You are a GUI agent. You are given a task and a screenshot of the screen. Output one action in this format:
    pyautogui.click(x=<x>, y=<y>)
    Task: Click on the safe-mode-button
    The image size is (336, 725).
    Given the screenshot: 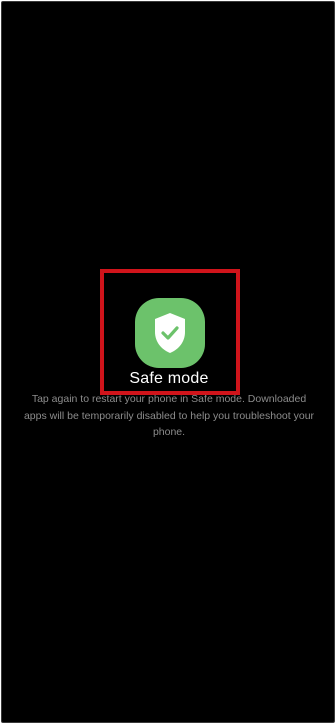 What is the action you would take?
    pyautogui.click(x=170, y=333)
    